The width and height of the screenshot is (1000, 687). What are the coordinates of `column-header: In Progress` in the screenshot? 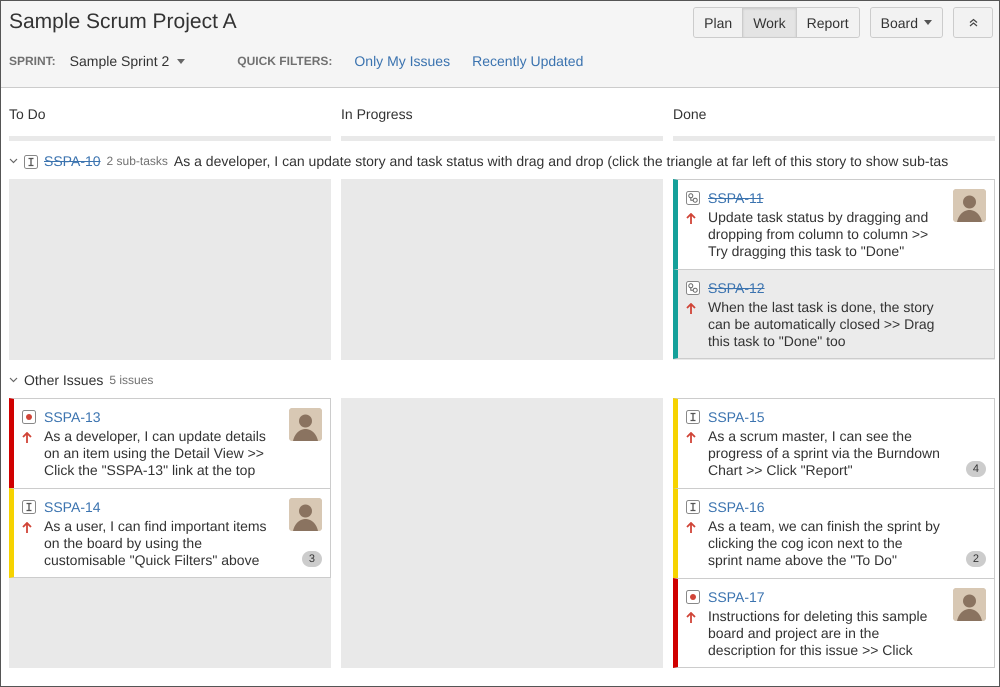 It's located at (502, 114).